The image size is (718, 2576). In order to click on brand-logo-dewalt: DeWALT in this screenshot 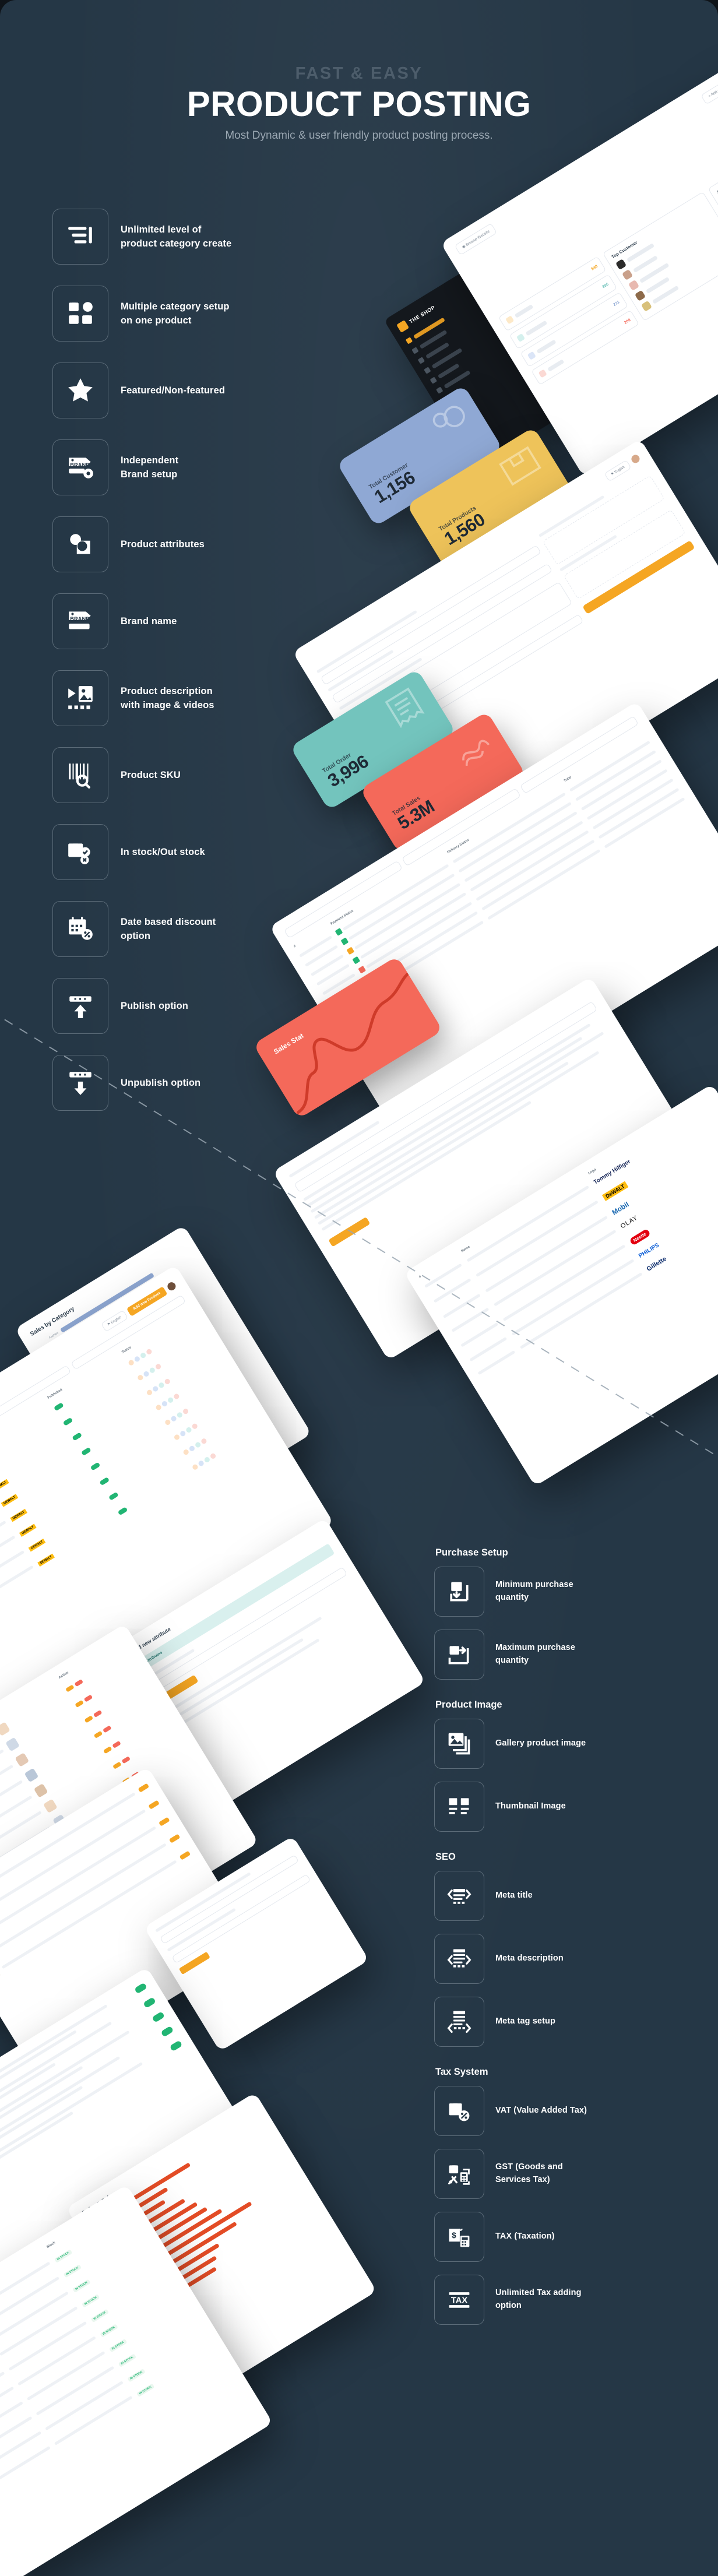, I will do `click(615, 1191)`.